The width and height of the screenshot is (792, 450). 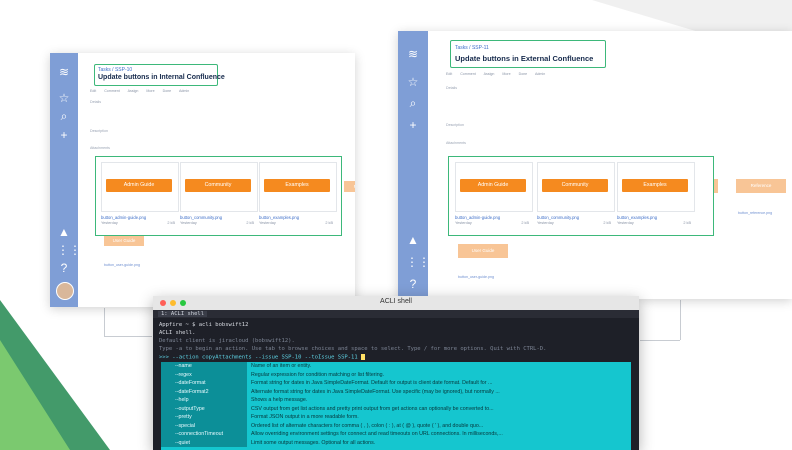 I want to click on option-name: --special, so click(x=204, y=425).